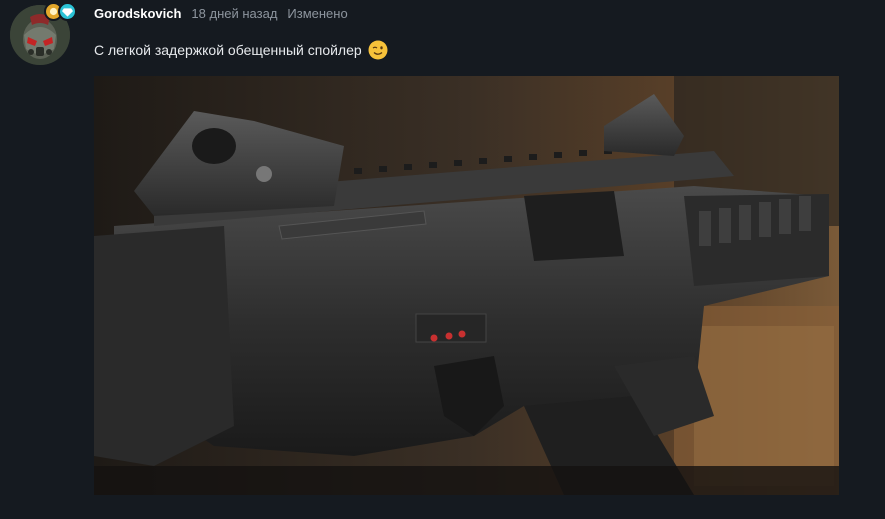 The image size is (885, 519). What do you see at coordinates (317, 13) in the screenshot?
I see `edited-label: Изменено` at bounding box center [317, 13].